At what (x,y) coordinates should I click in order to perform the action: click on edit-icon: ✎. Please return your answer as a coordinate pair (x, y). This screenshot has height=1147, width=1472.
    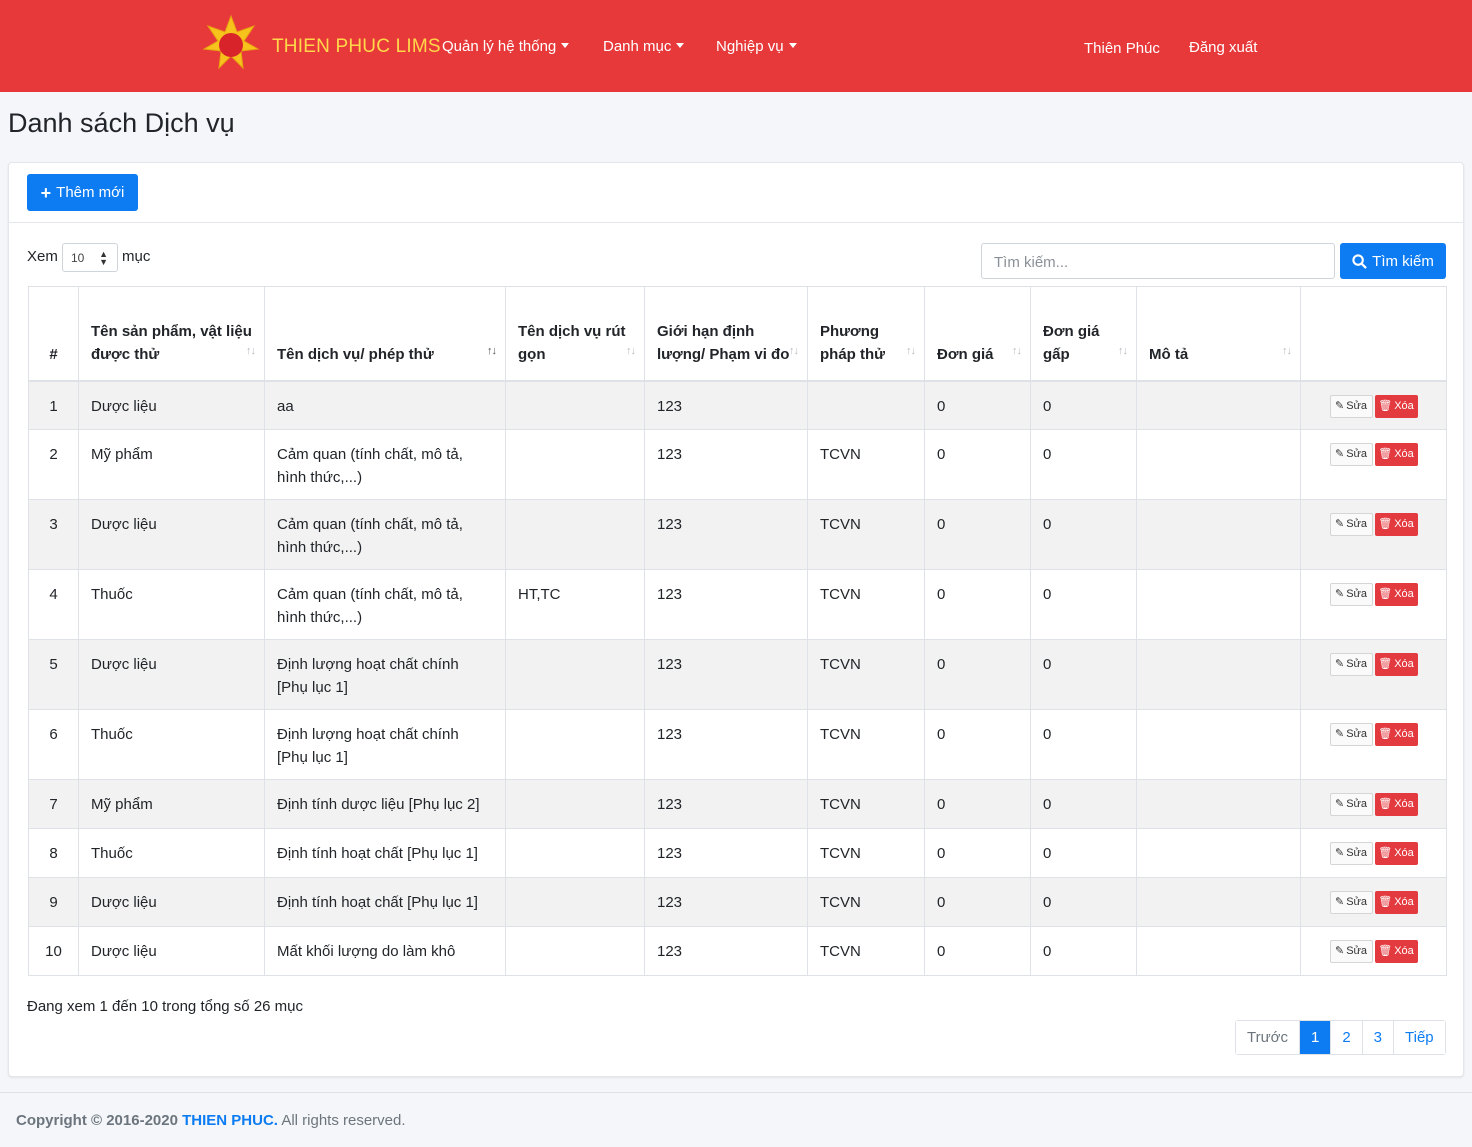
    Looking at the image, I should click on (1339, 524).